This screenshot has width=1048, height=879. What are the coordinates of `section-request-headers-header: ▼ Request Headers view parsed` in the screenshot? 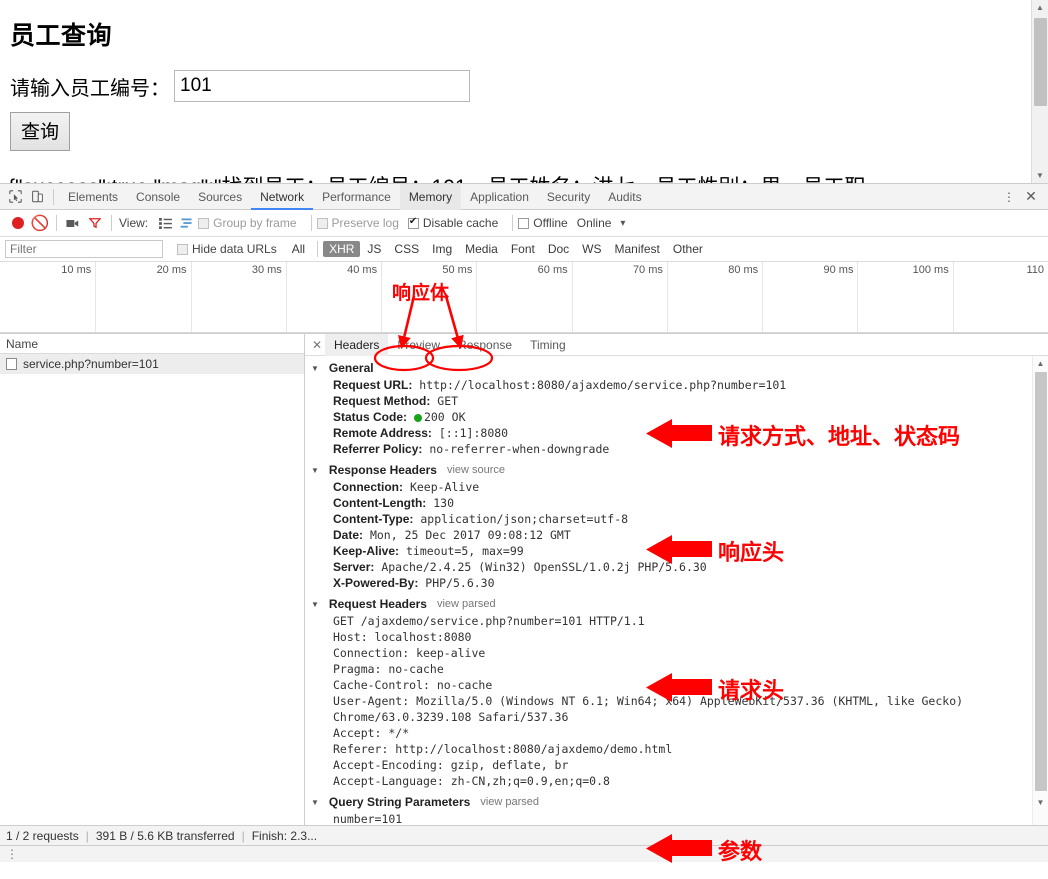 It's located at (676, 604).